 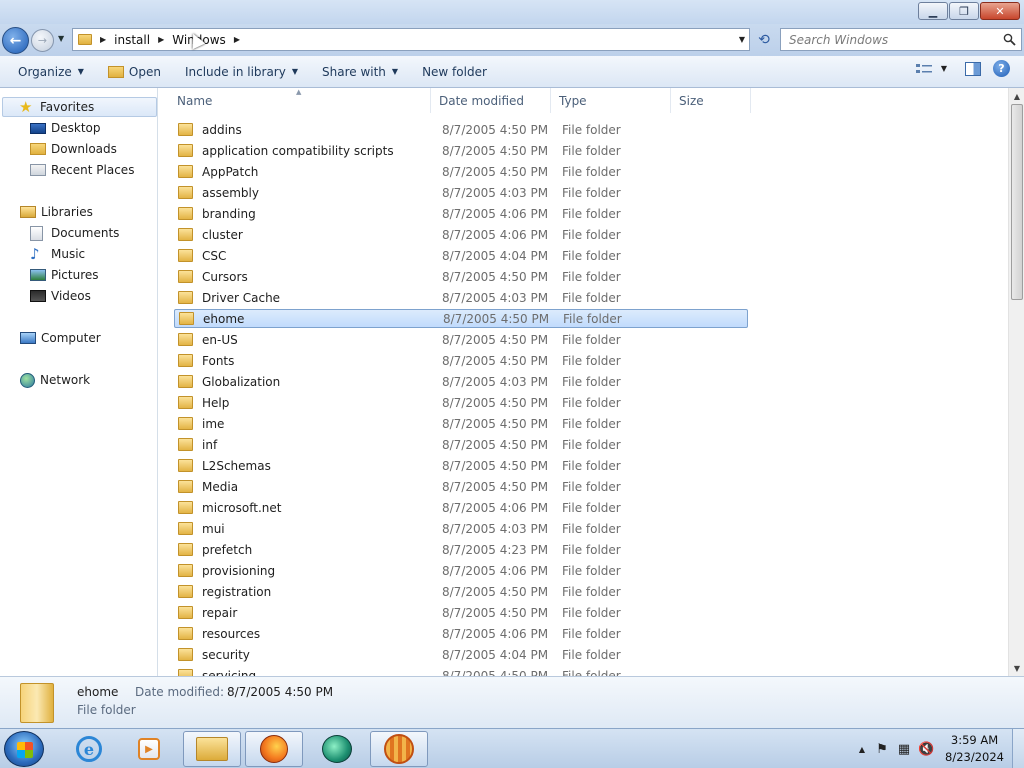 I want to click on nav-pictures: Pictures, so click(x=64, y=275).